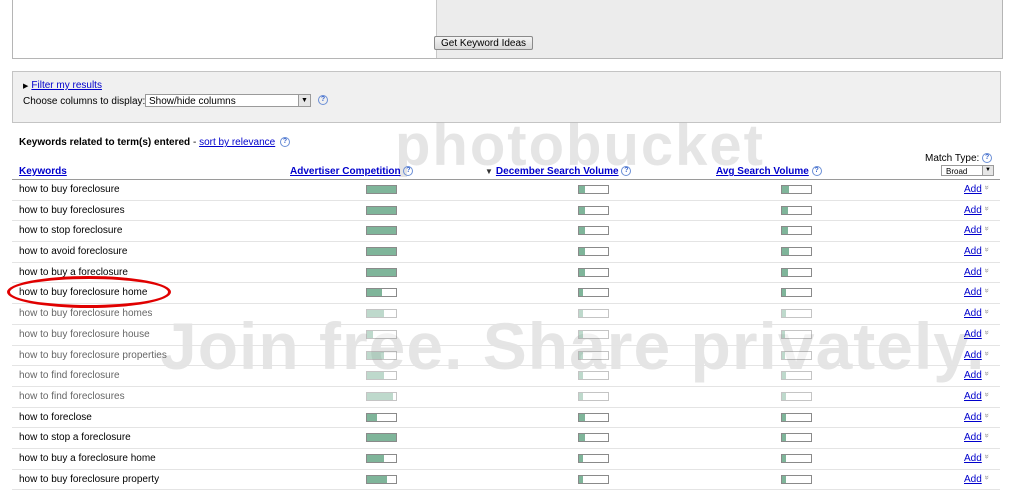 The width and height of the screenshot is (1024, 490). I want to click on match-type-select: Broad ▼, so click(967, 170).